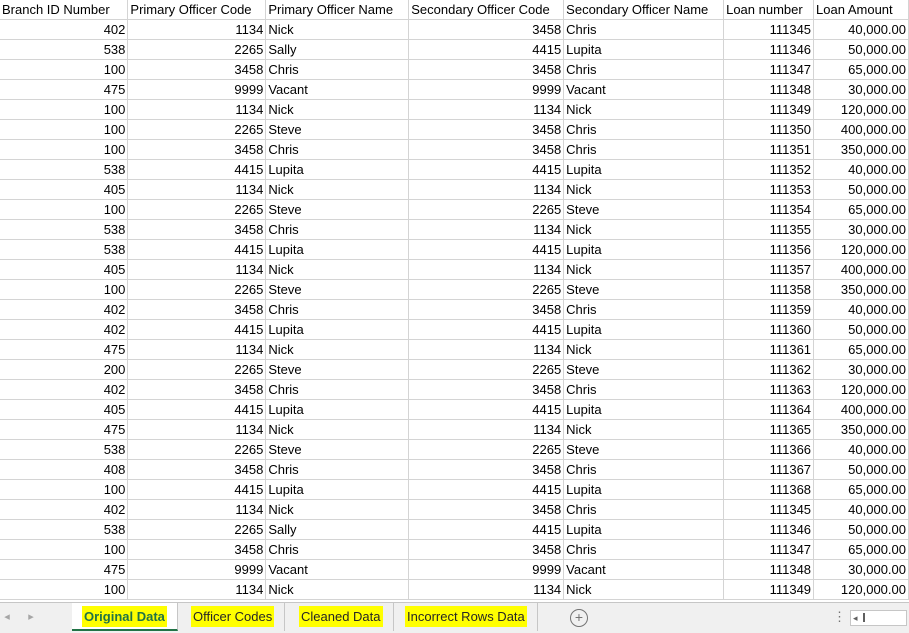 The width and height of the screenshot is (909, 633). What do you see at coordinates (878, 618) in the screenshot?
I see `horizontal-scrollbar: ◂` at bounding box center [878, 618].